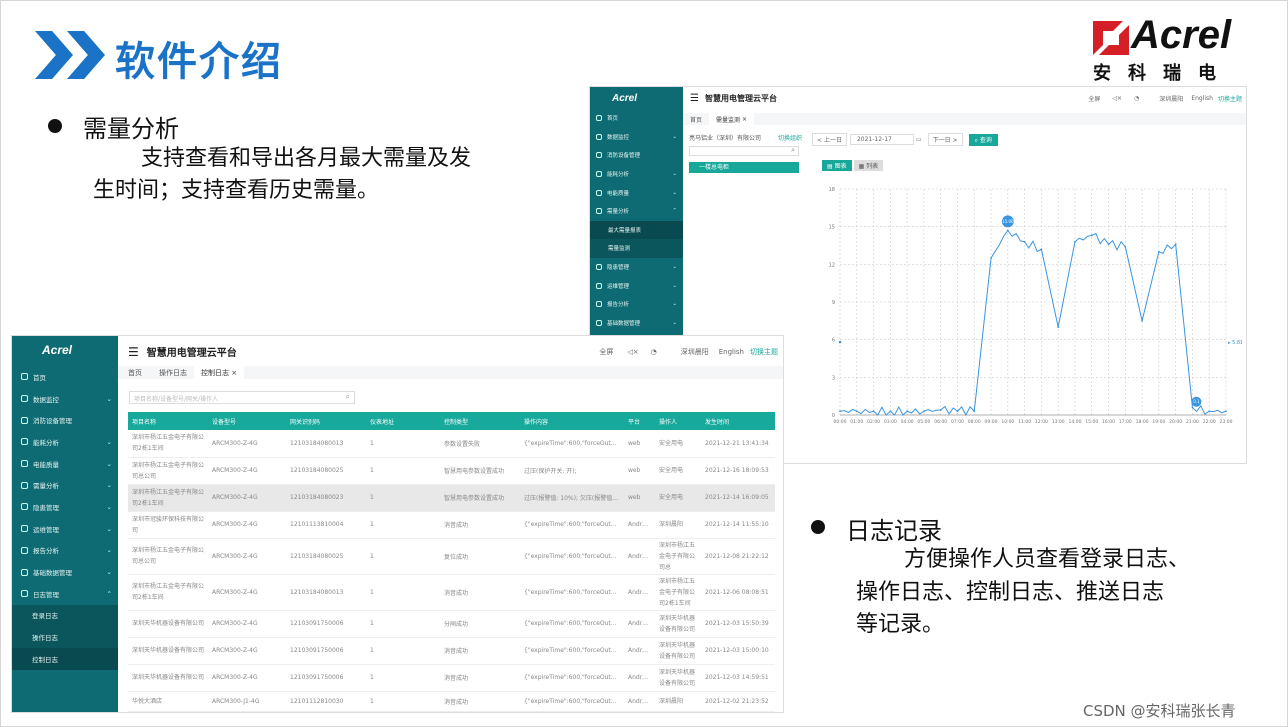 The height and width of the screenshot is (727, 1288). Describe the element at coordinates (326, 421) in the screenshot. I see `column-header: 网关识别码` at that location.